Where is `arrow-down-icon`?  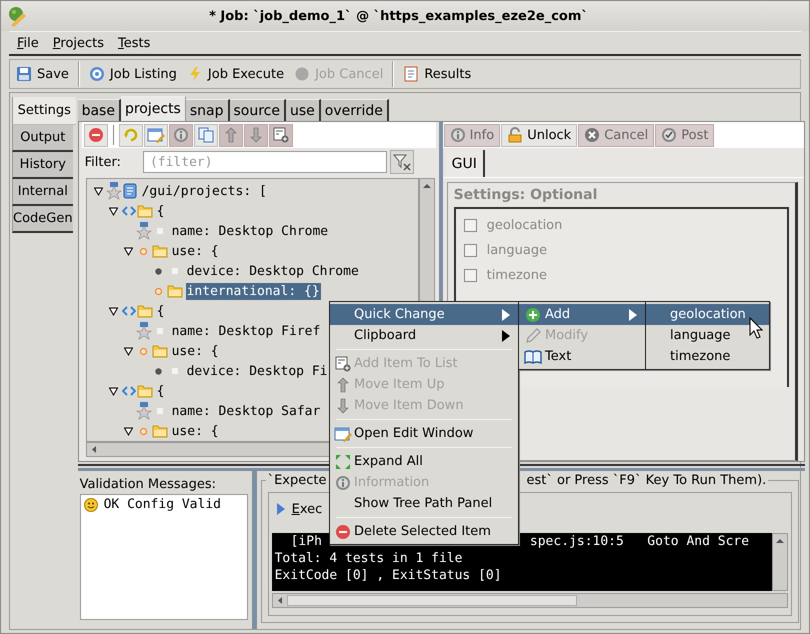 arrow-down-icon is located at coordinates (256, 135).